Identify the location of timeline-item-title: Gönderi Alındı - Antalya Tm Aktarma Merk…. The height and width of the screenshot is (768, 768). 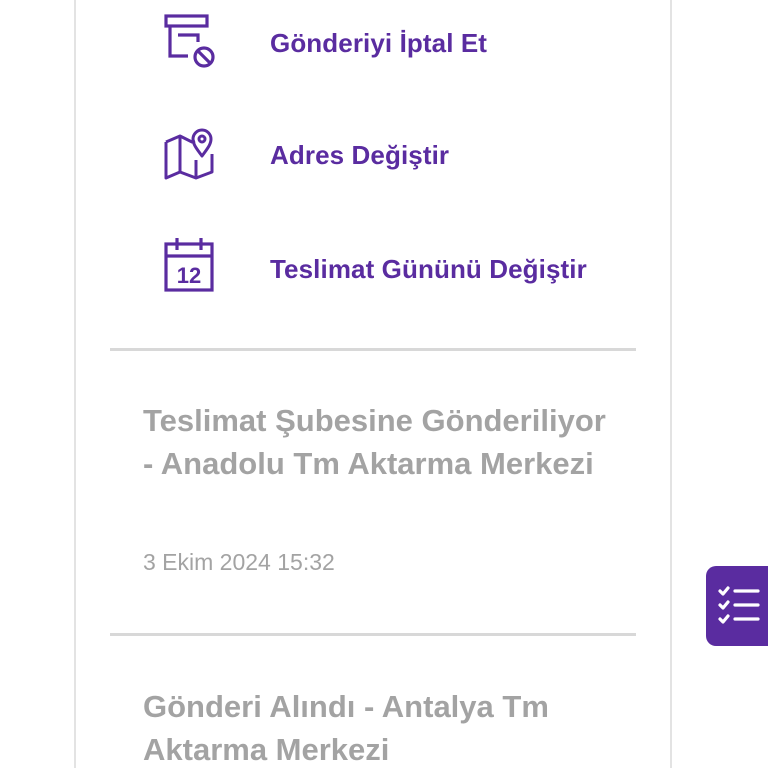
(346, 728).